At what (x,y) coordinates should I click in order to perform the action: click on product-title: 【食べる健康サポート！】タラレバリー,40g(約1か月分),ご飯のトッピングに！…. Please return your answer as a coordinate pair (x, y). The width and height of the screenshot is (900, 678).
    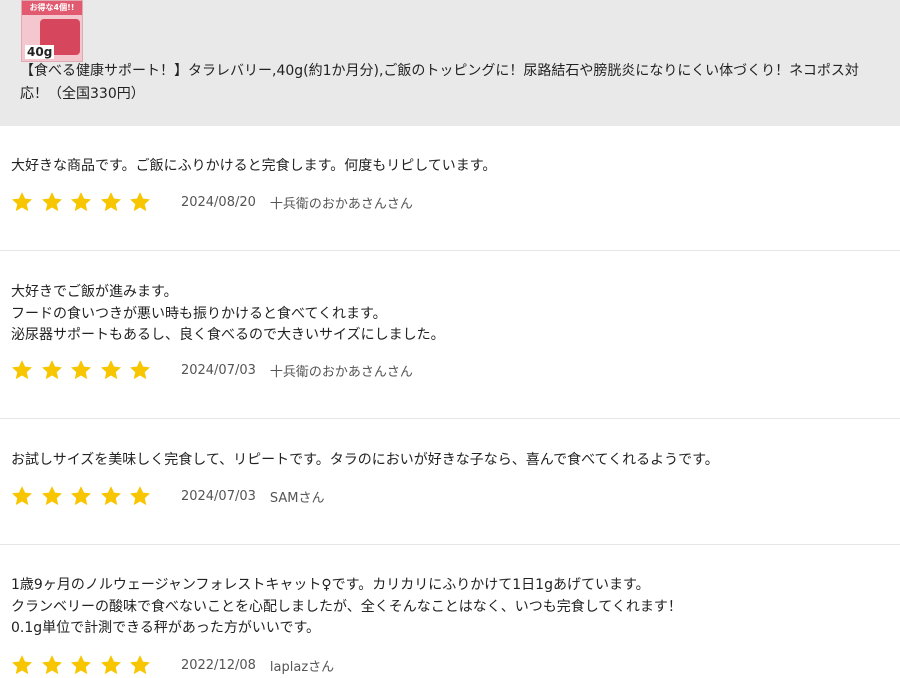
    Looking at the image, I should click on (450, 83).